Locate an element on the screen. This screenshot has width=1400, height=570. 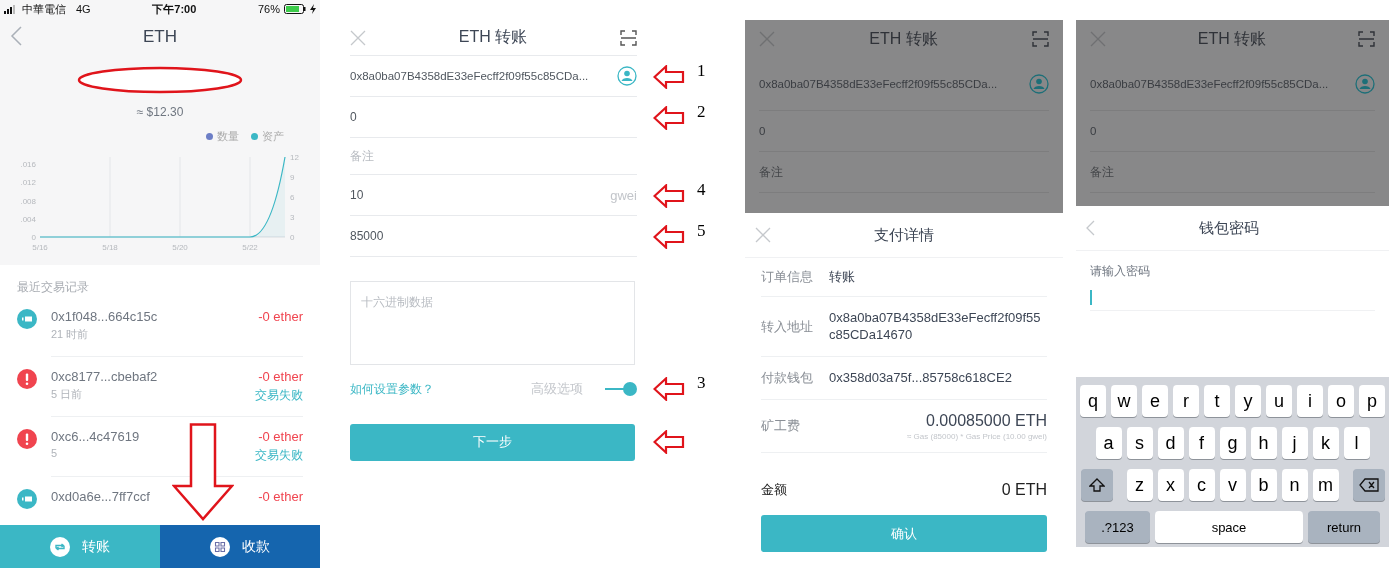
network-type: 4G is located at coordinates (83, 9).